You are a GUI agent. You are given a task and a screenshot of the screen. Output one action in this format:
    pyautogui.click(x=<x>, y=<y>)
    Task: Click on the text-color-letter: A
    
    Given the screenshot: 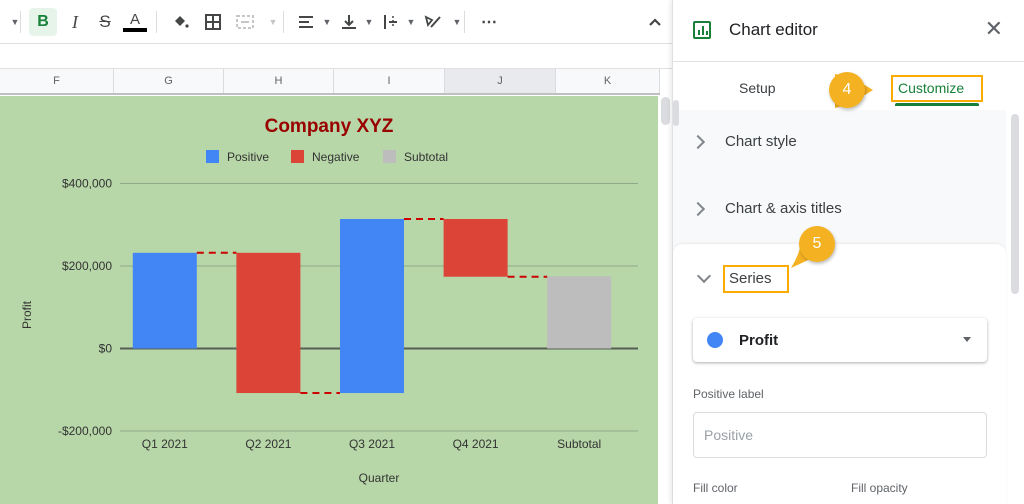 What is the action you would take?
    pyautogui.click(x=134, y=19)
    